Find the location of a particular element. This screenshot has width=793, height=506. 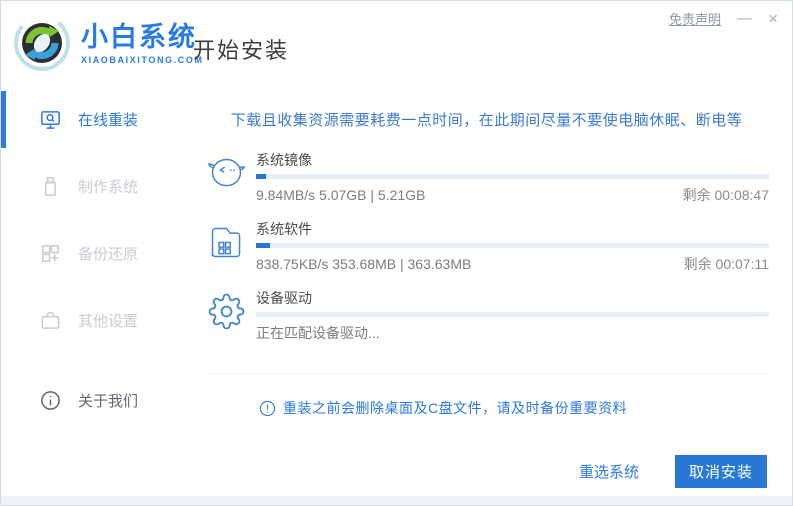

overall-progress-track is located at coordinates (396, 500).